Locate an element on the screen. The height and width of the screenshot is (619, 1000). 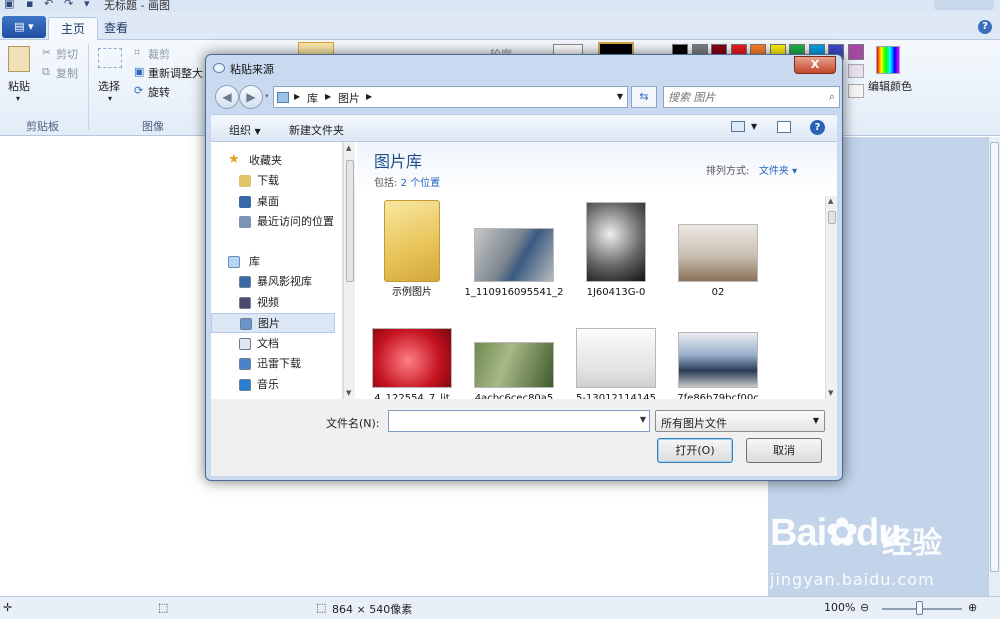
paste-dropdown-icon: ▾ is located at coordinates (18, 98).